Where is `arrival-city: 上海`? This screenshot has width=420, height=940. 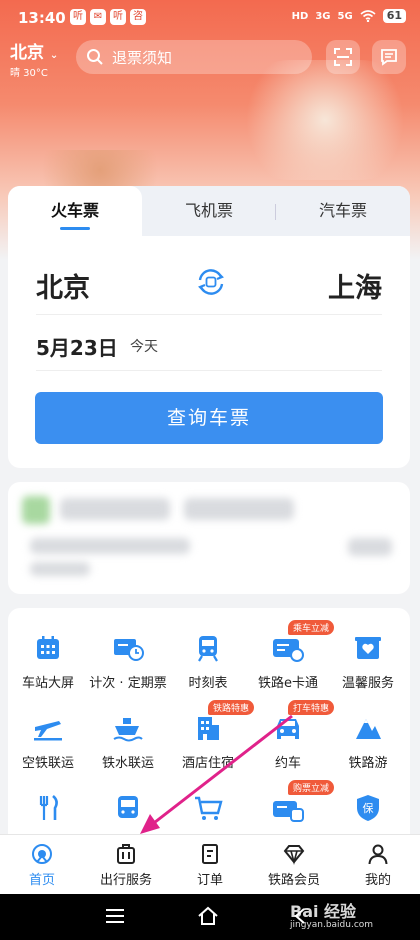 arrival-city: 上海 is located at coordinates (355, 285).